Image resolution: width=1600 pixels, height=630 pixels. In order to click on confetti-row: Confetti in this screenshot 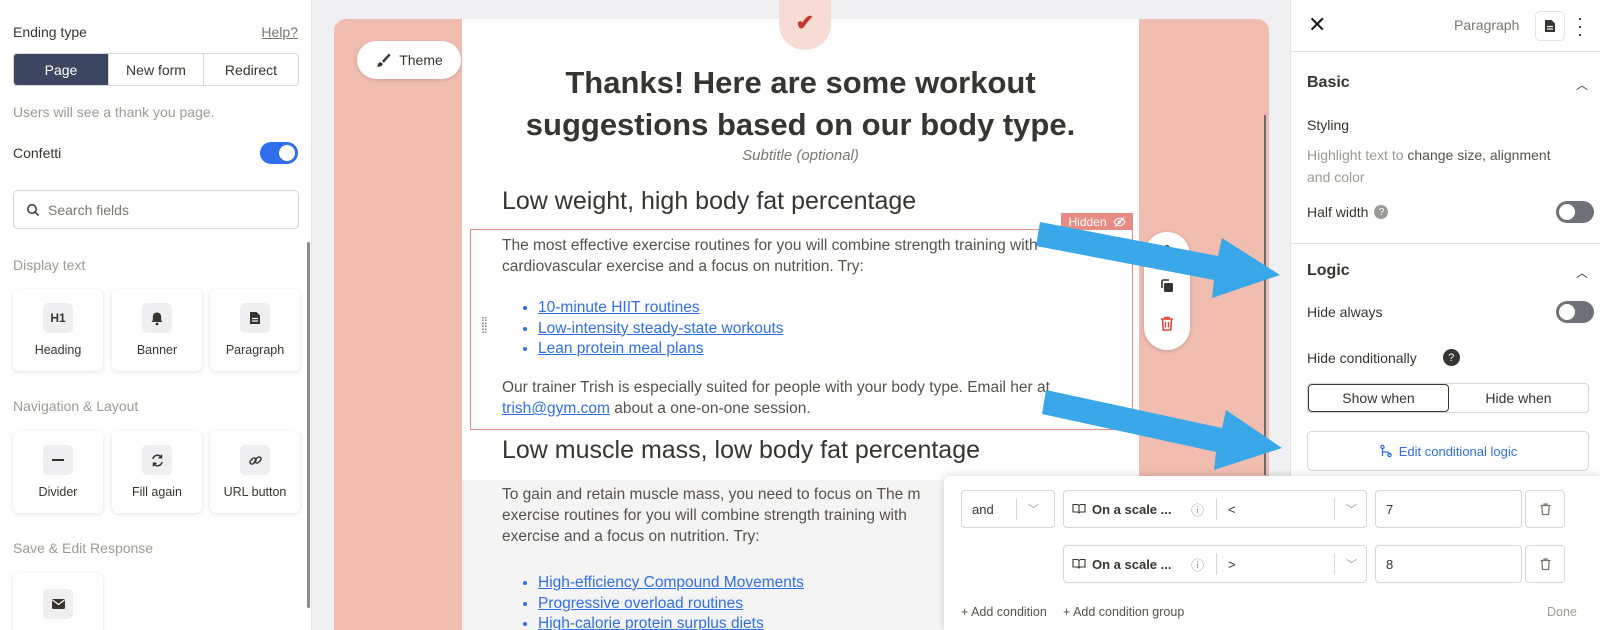, I will do `click(155, 153)`.